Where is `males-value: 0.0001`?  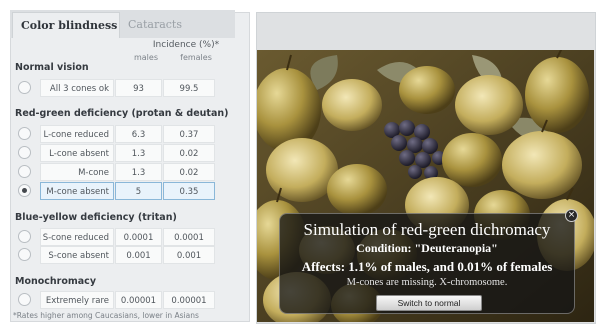
males-value: 0.0001 is located at coordinates (138, 237).